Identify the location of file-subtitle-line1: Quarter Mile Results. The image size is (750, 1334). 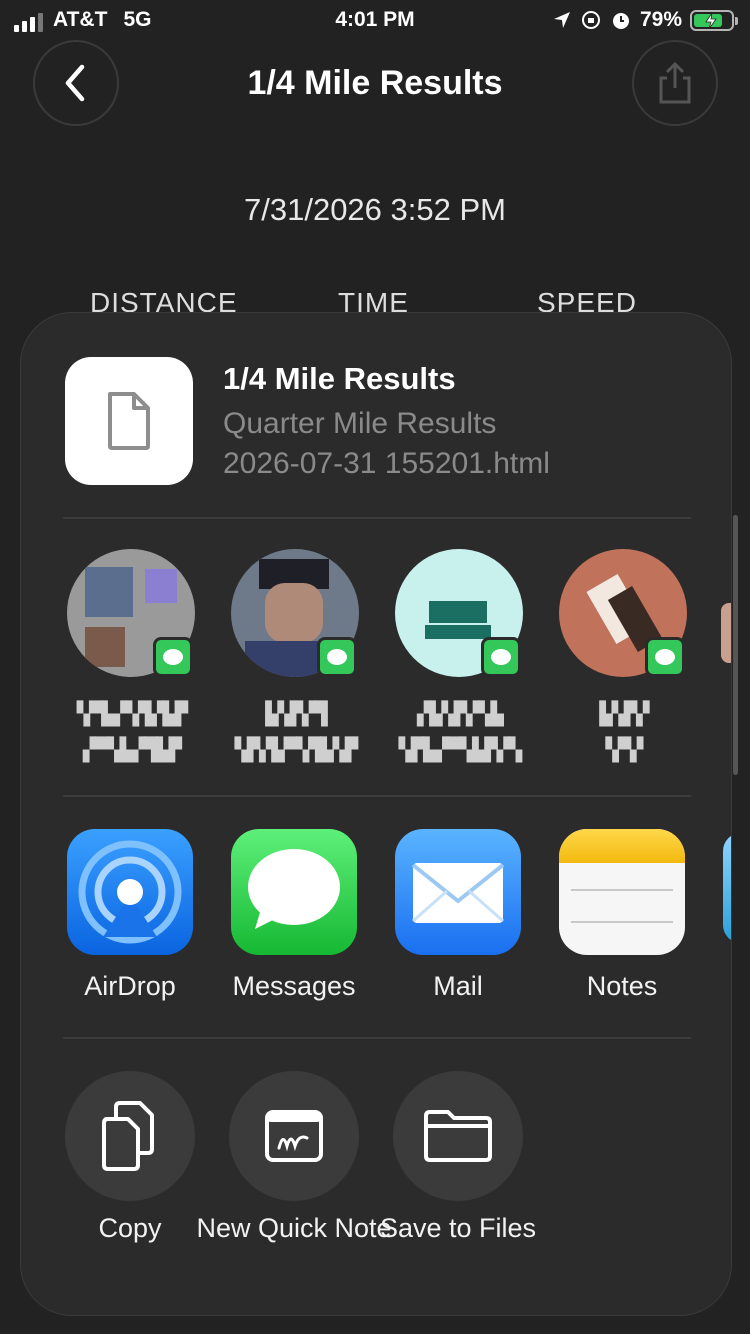
(360, 423).